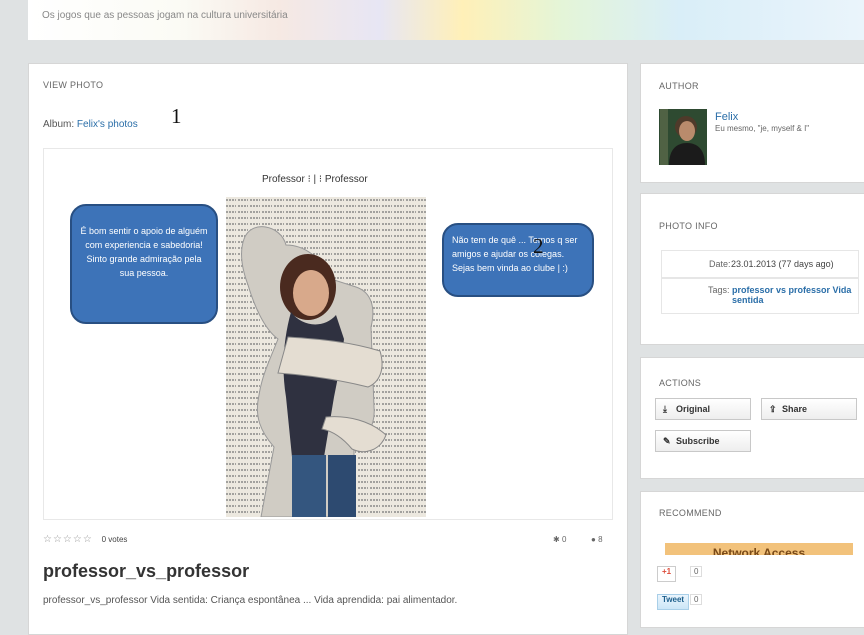 The image size is (864, 635). I want to click on author-avatar, so click(683, 137).